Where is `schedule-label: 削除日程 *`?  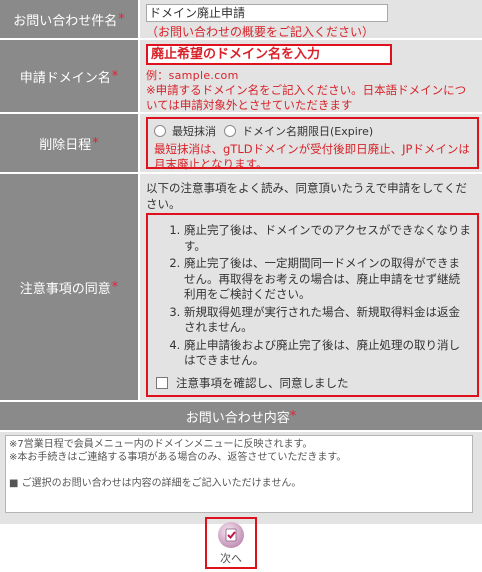 schedule-label: 削除日程 * is located at coordinates (70, 143).